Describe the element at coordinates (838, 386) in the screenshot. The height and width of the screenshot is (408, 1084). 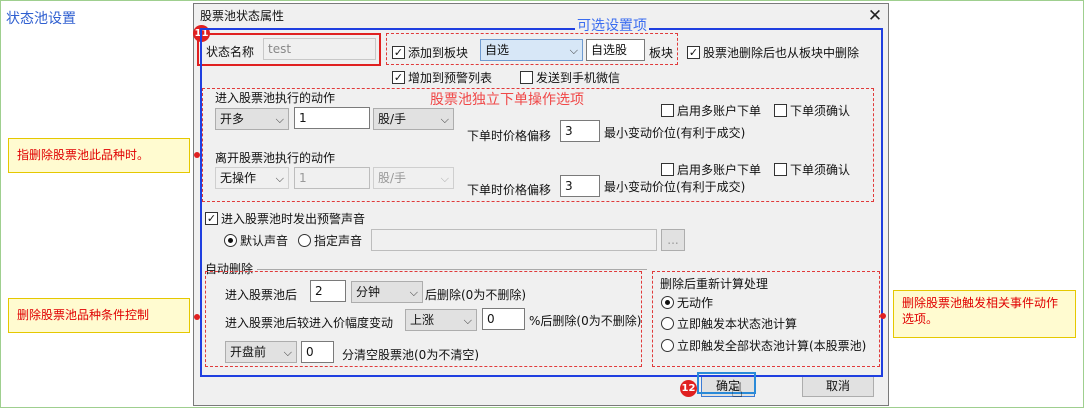
I see `cancel-button: 取消` at that location.